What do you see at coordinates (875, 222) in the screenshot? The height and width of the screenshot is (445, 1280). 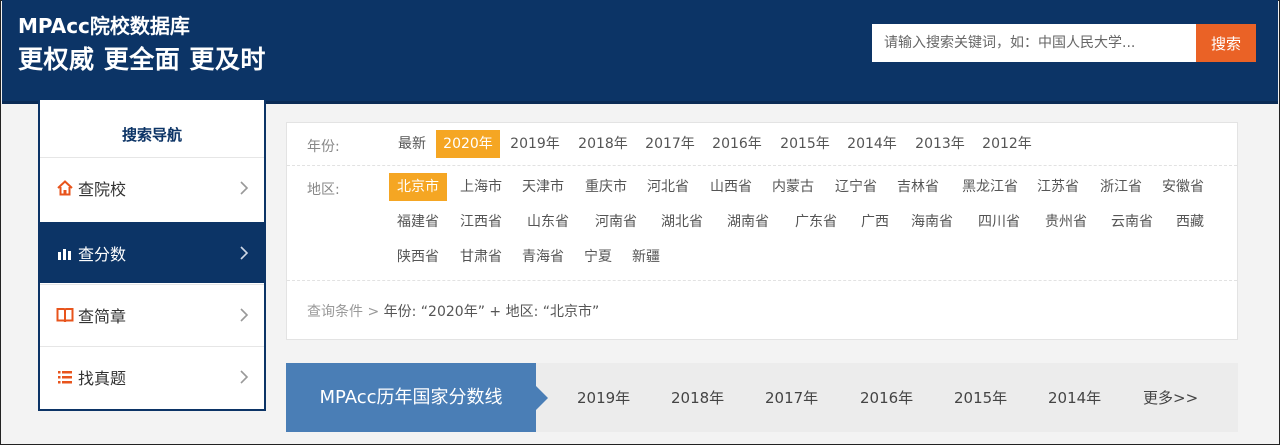 I see `region-option: 广西` at bounding box center [875, 222].